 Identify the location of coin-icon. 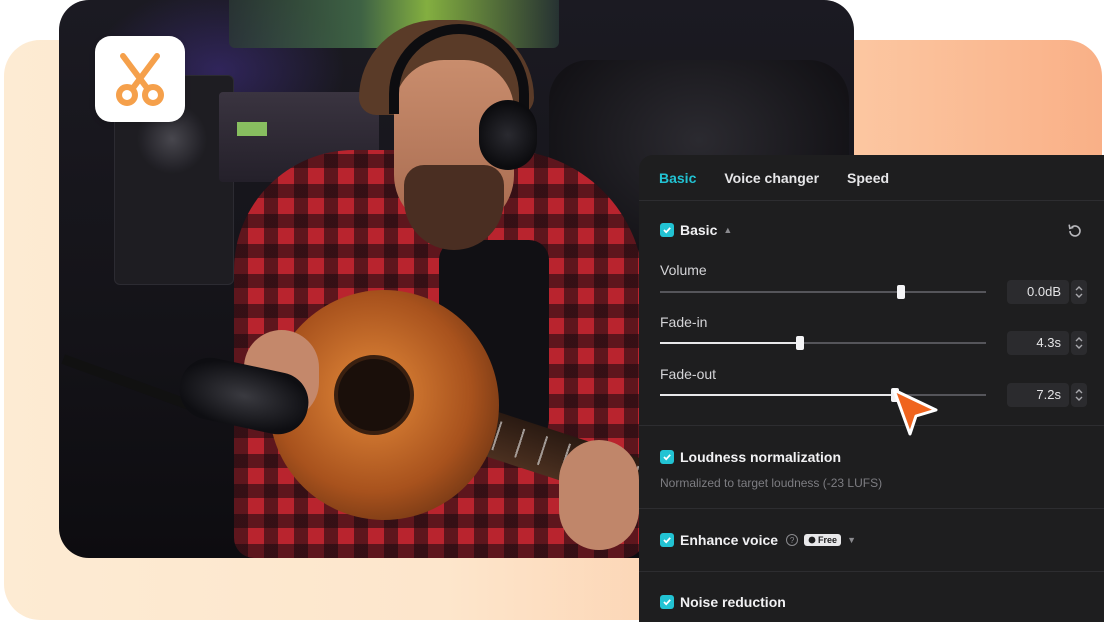
(812, 540).